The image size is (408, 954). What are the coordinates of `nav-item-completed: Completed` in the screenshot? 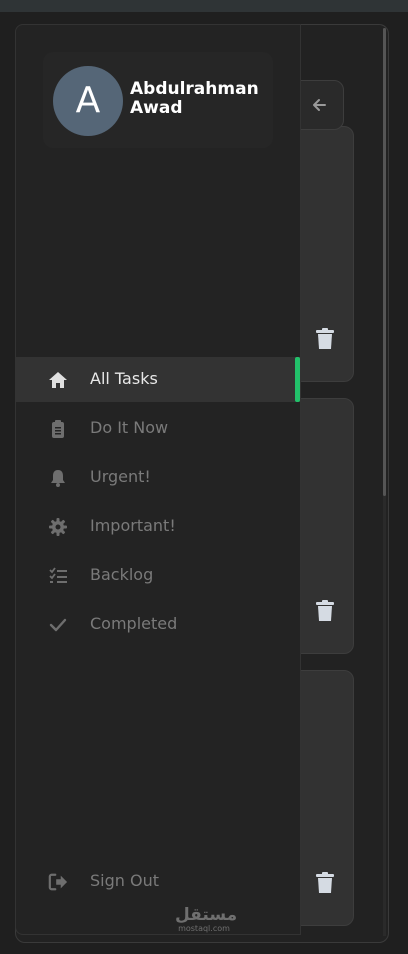 It's located at (158, 624).